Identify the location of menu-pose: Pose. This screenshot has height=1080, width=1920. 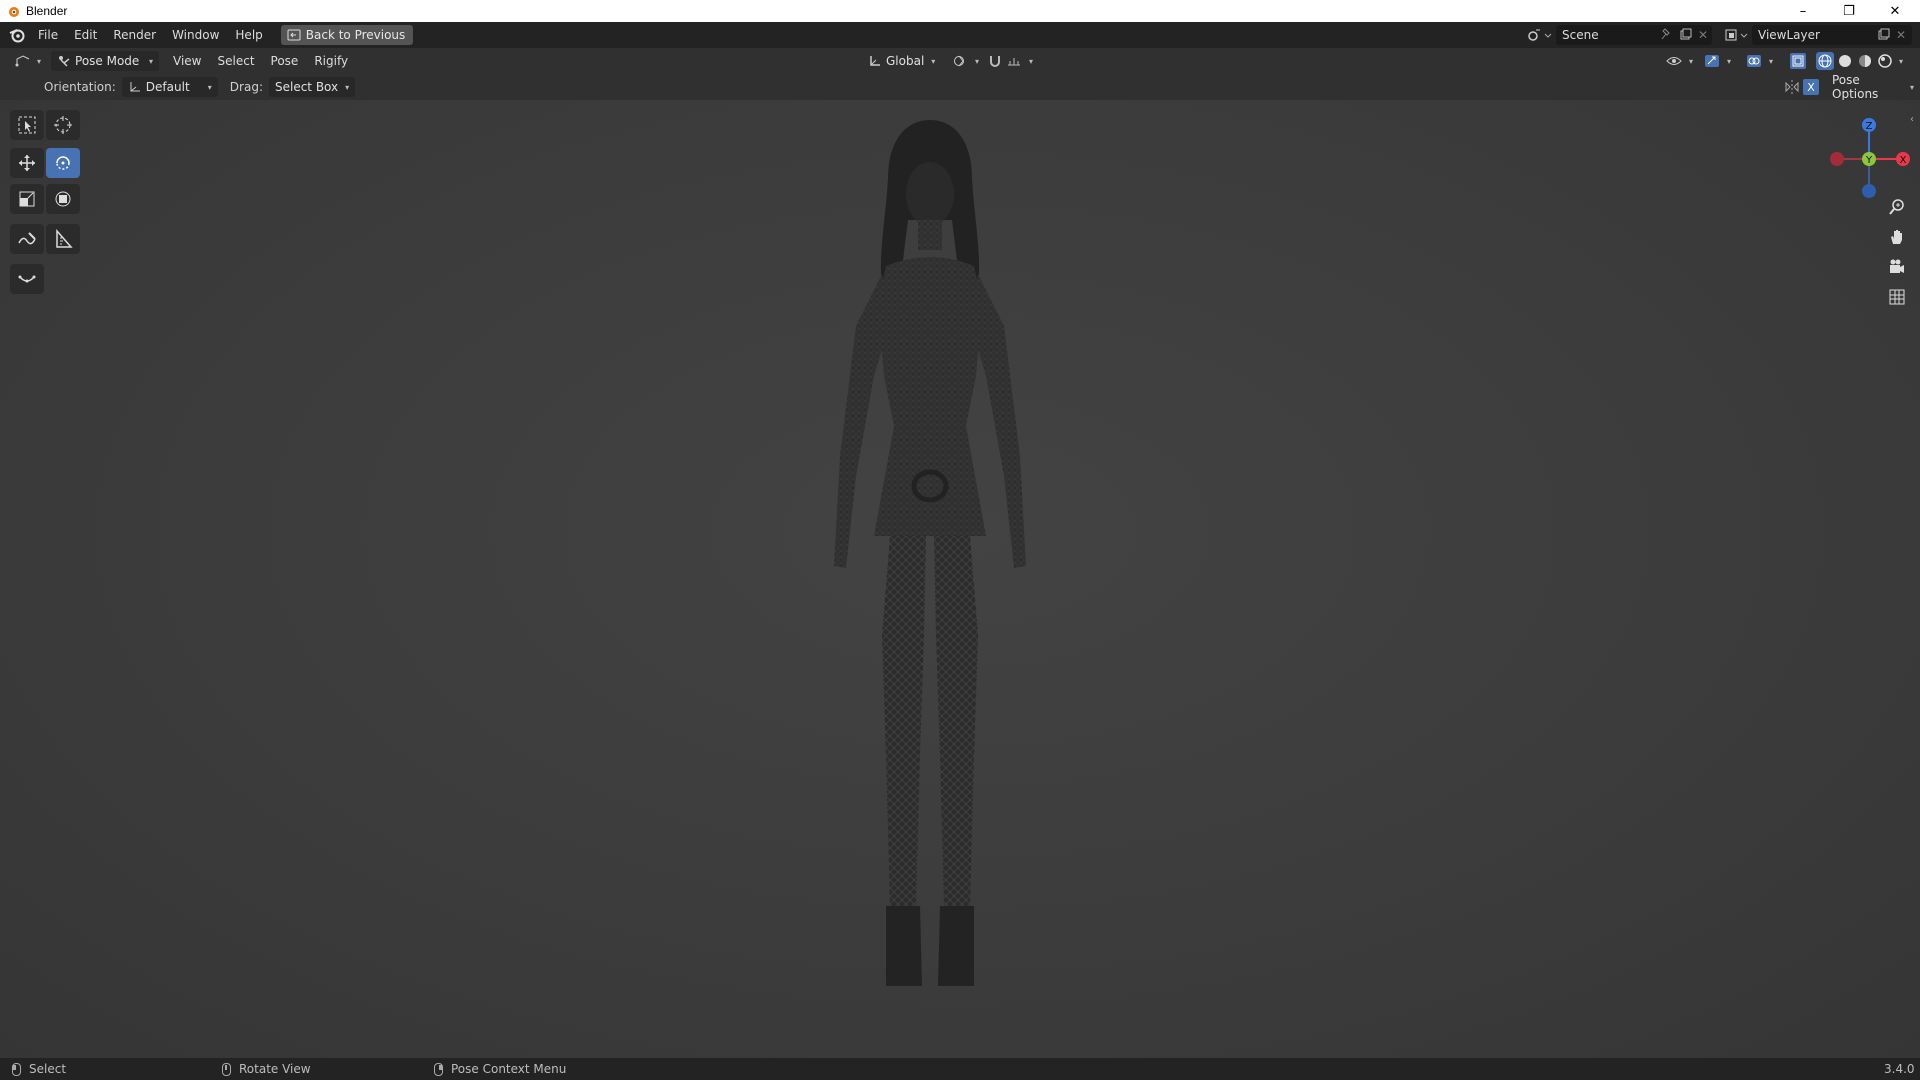
(285, 61).